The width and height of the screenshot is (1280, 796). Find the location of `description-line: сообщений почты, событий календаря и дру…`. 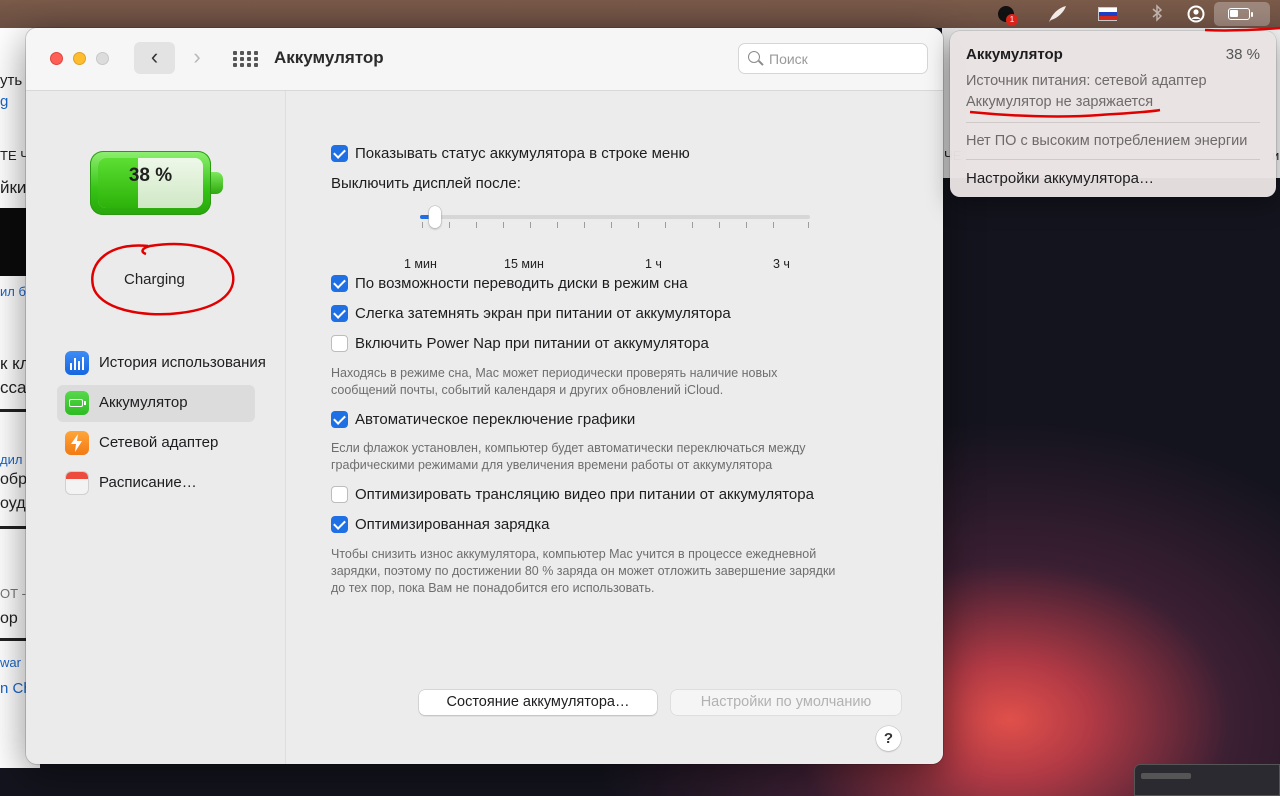

description-line: сообщений почты, событий календаря и дру… is located at coordinates (527, 390).